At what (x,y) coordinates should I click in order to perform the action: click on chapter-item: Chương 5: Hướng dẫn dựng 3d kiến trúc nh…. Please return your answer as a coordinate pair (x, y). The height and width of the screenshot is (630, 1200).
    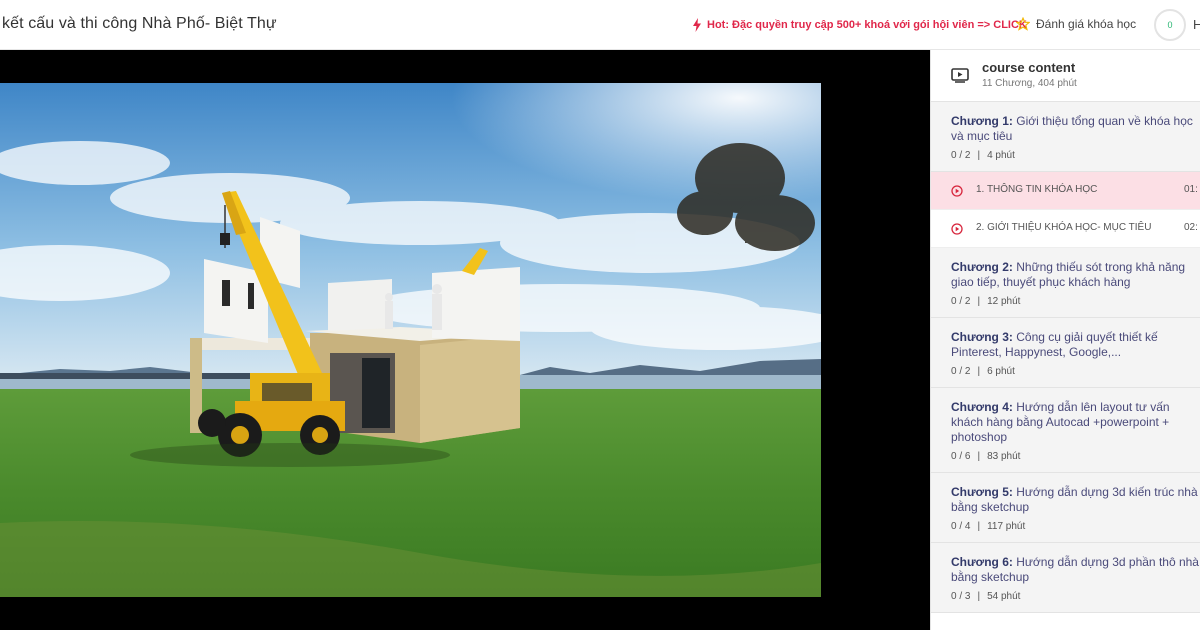
    Looking at the image, I should click on (1065, 508).